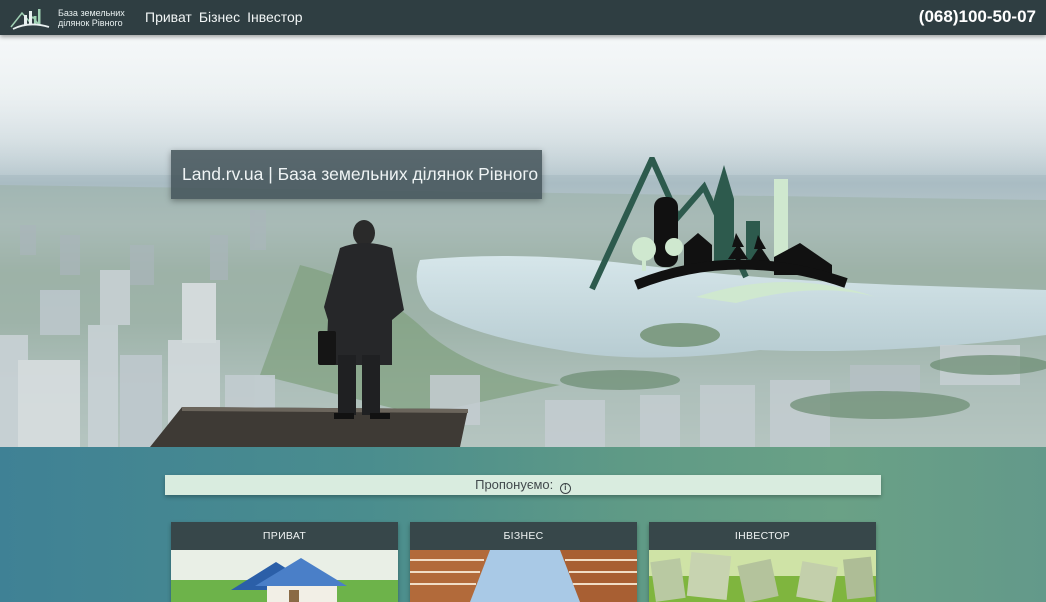 The height and width of the screenshot is (602, 1046). Describe the element at coordinates (523, 576) in the screenshot. I see `skyscrapers-image` at that location.